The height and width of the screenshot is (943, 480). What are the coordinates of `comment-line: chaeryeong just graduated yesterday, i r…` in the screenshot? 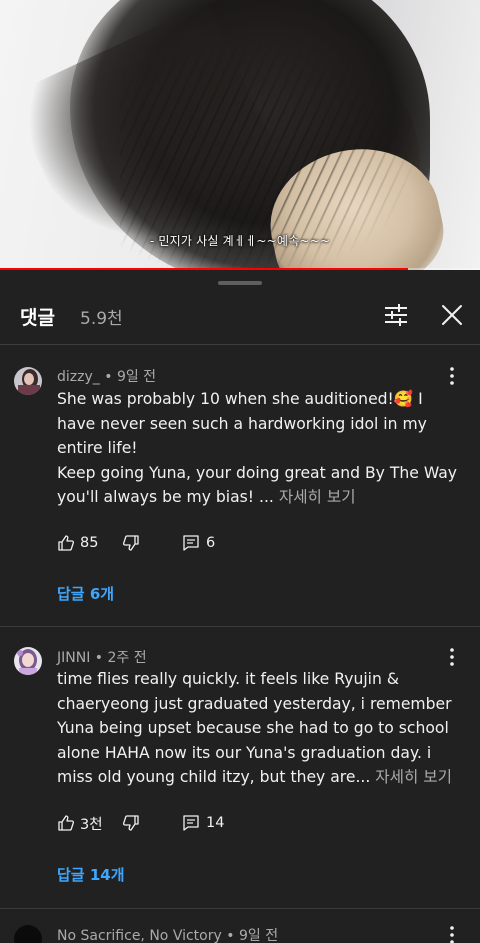 It's located at (254, 703).